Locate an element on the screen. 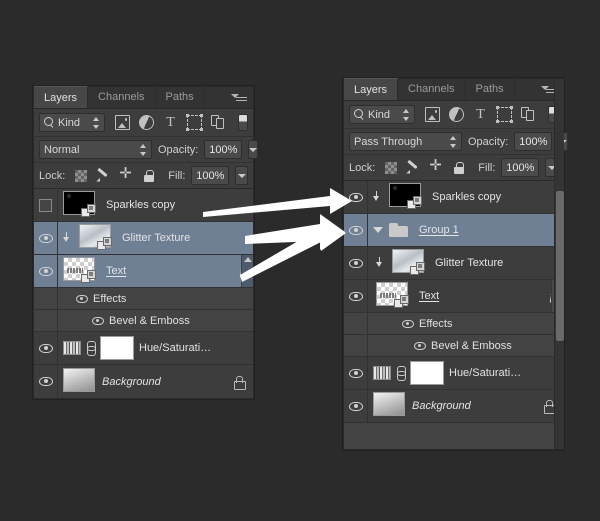 Image resolution: width=600 pixels, height=521 pixels. visibility-toggle-background-before is located at coordinates (46, 381).